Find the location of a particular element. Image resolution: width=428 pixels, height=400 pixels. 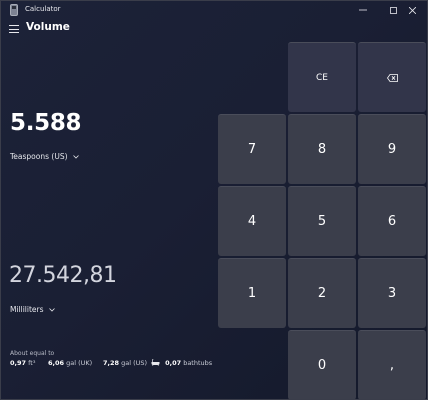

digit-label: 6 is located at coordinates (392, 221).